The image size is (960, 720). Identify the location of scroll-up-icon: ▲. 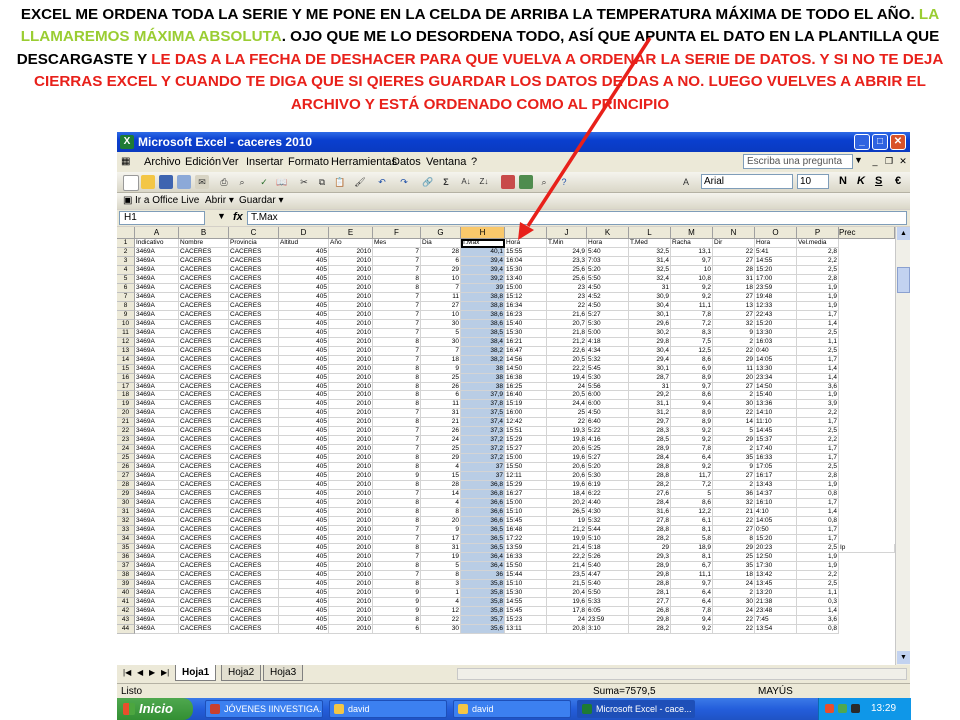
(903, 233).